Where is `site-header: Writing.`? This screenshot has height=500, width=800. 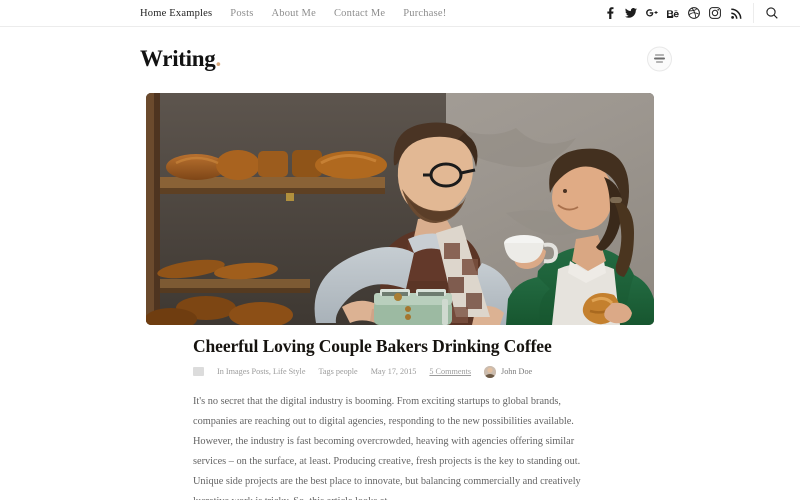 site-header: Writing. is located at coordinates (400, 58).